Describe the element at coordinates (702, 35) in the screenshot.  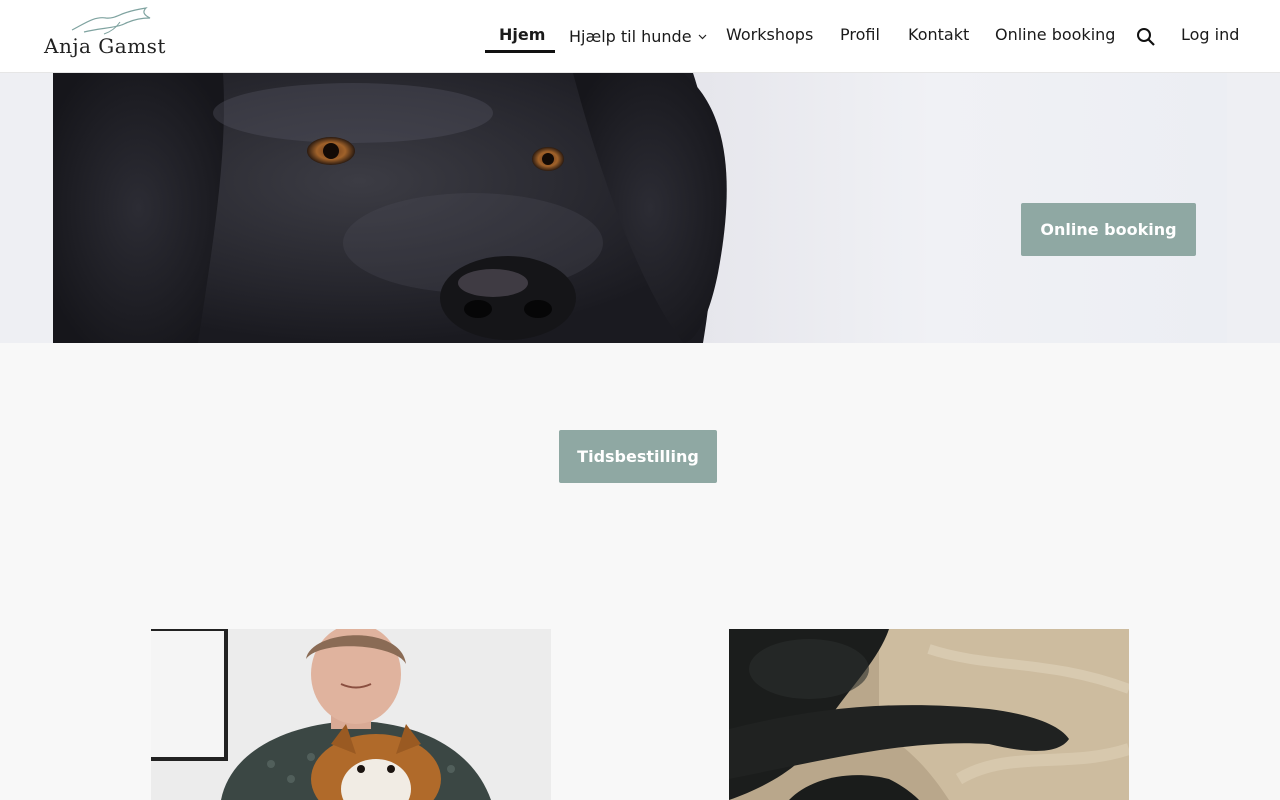
I see `chevron-down-icon` at that location.